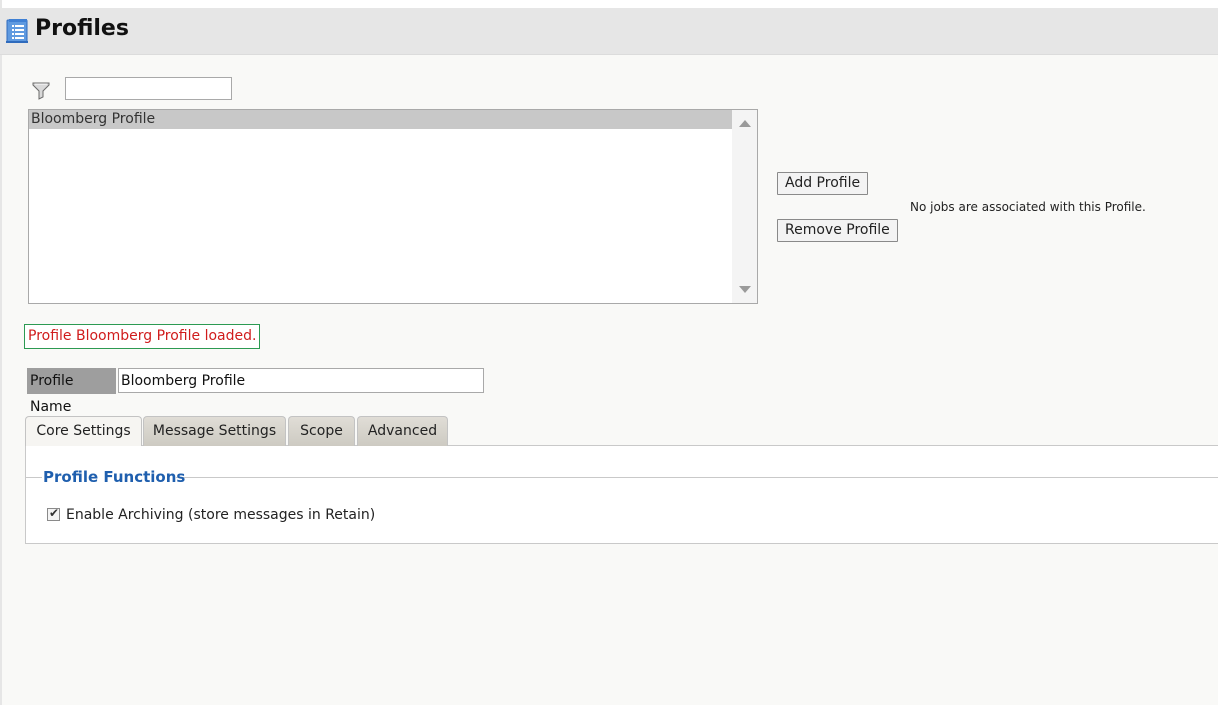  Describe the element at coordinates (402, 431) in the screenshot. I see `tab-advanced: Advanced` at that location.